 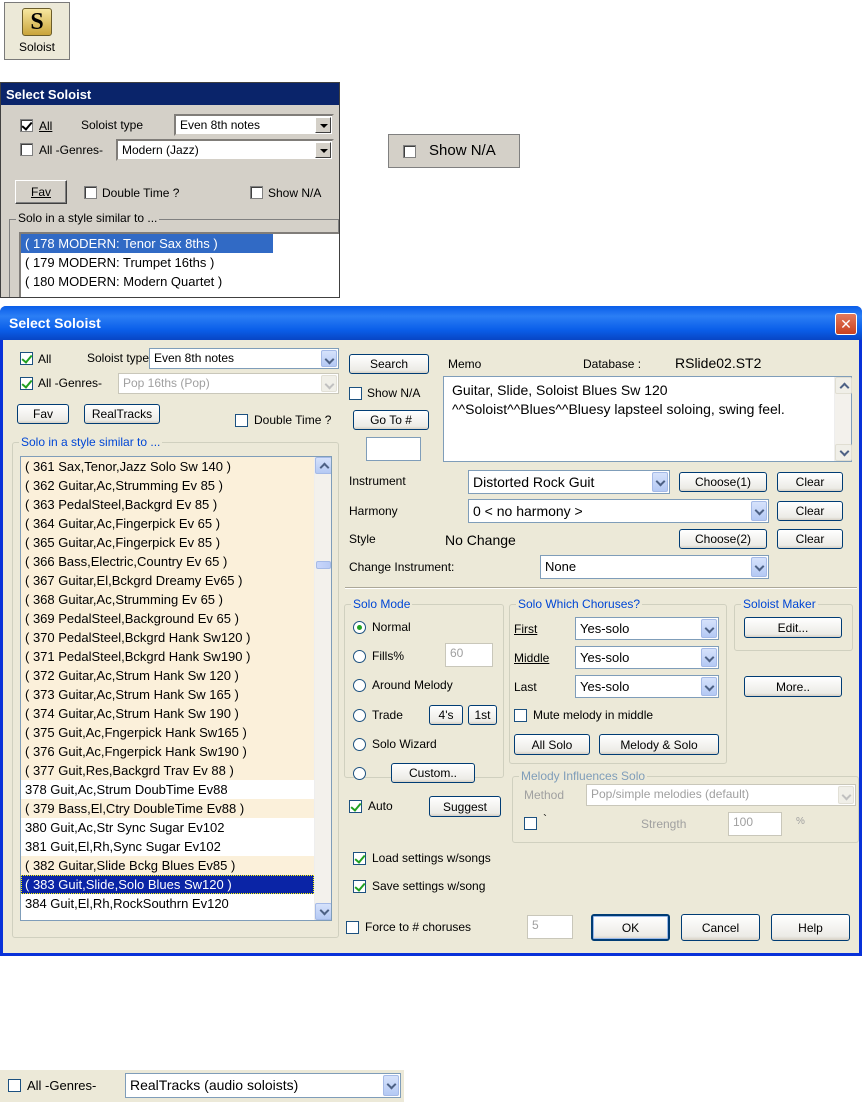 I want to click on mute-melody-checkbox, so click(x=520, y=715).